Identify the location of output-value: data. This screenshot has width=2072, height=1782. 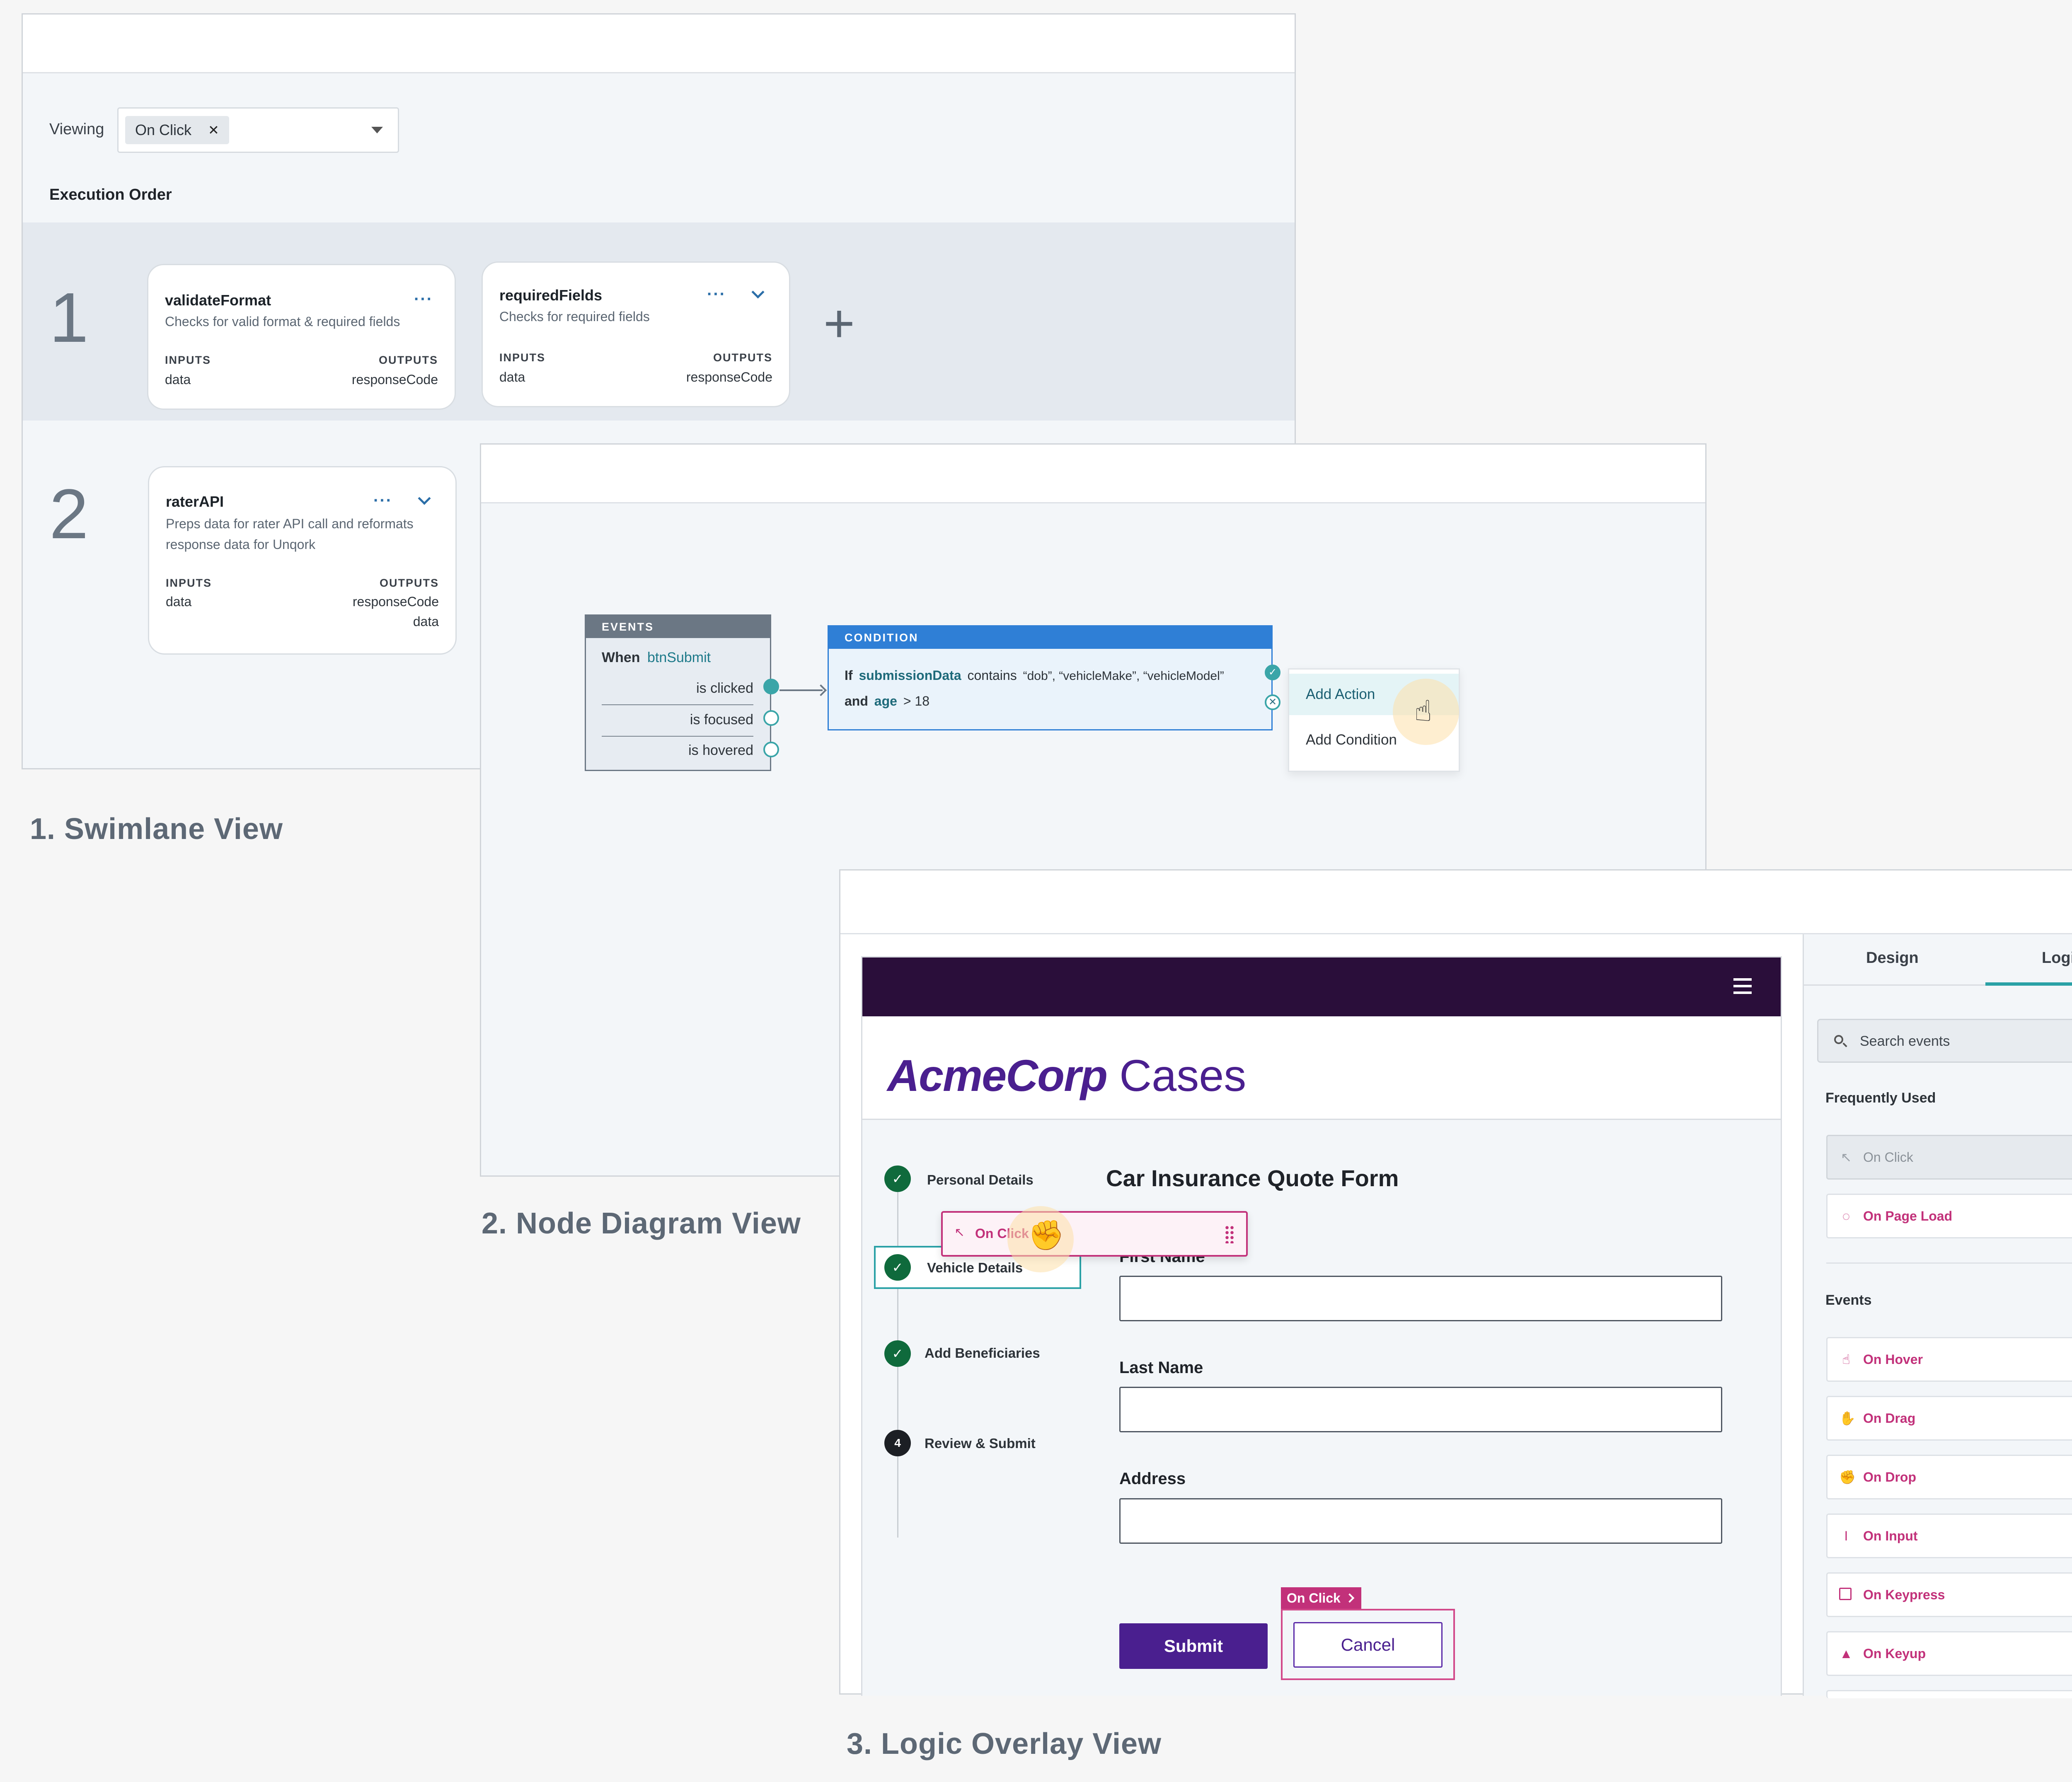
(426, 621).